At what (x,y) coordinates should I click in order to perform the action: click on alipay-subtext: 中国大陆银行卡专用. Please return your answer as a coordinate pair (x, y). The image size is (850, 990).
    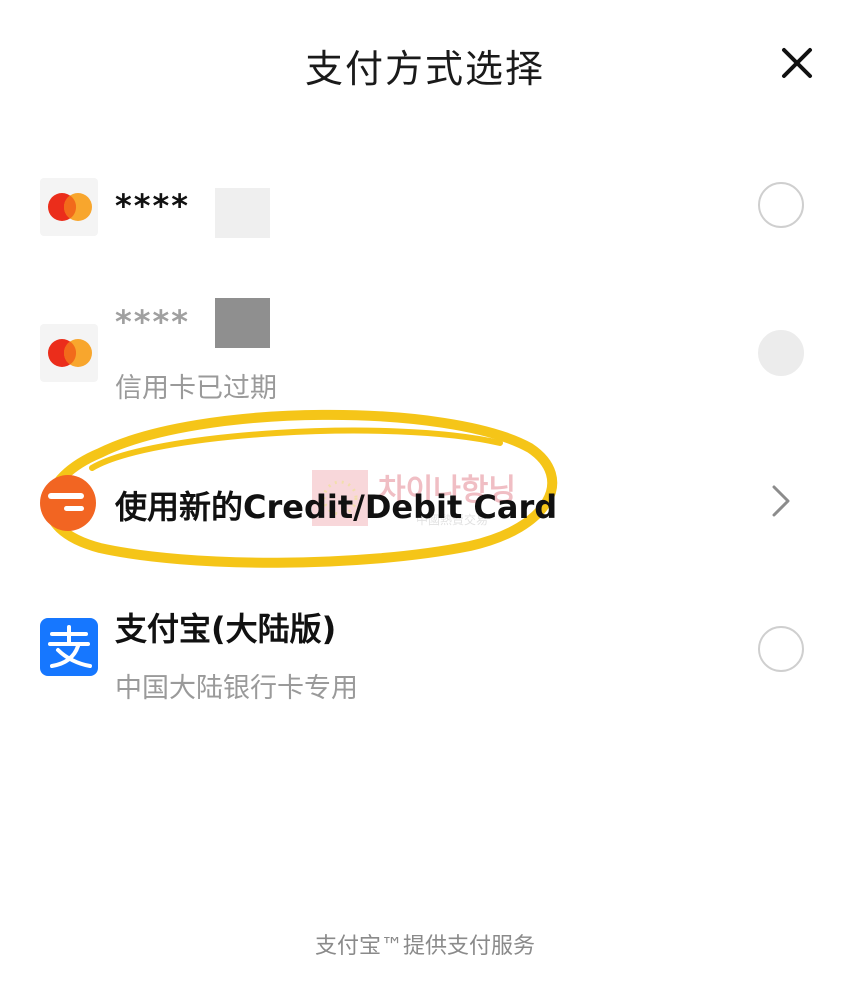
    Looking at the image, I should click on (236, 688).